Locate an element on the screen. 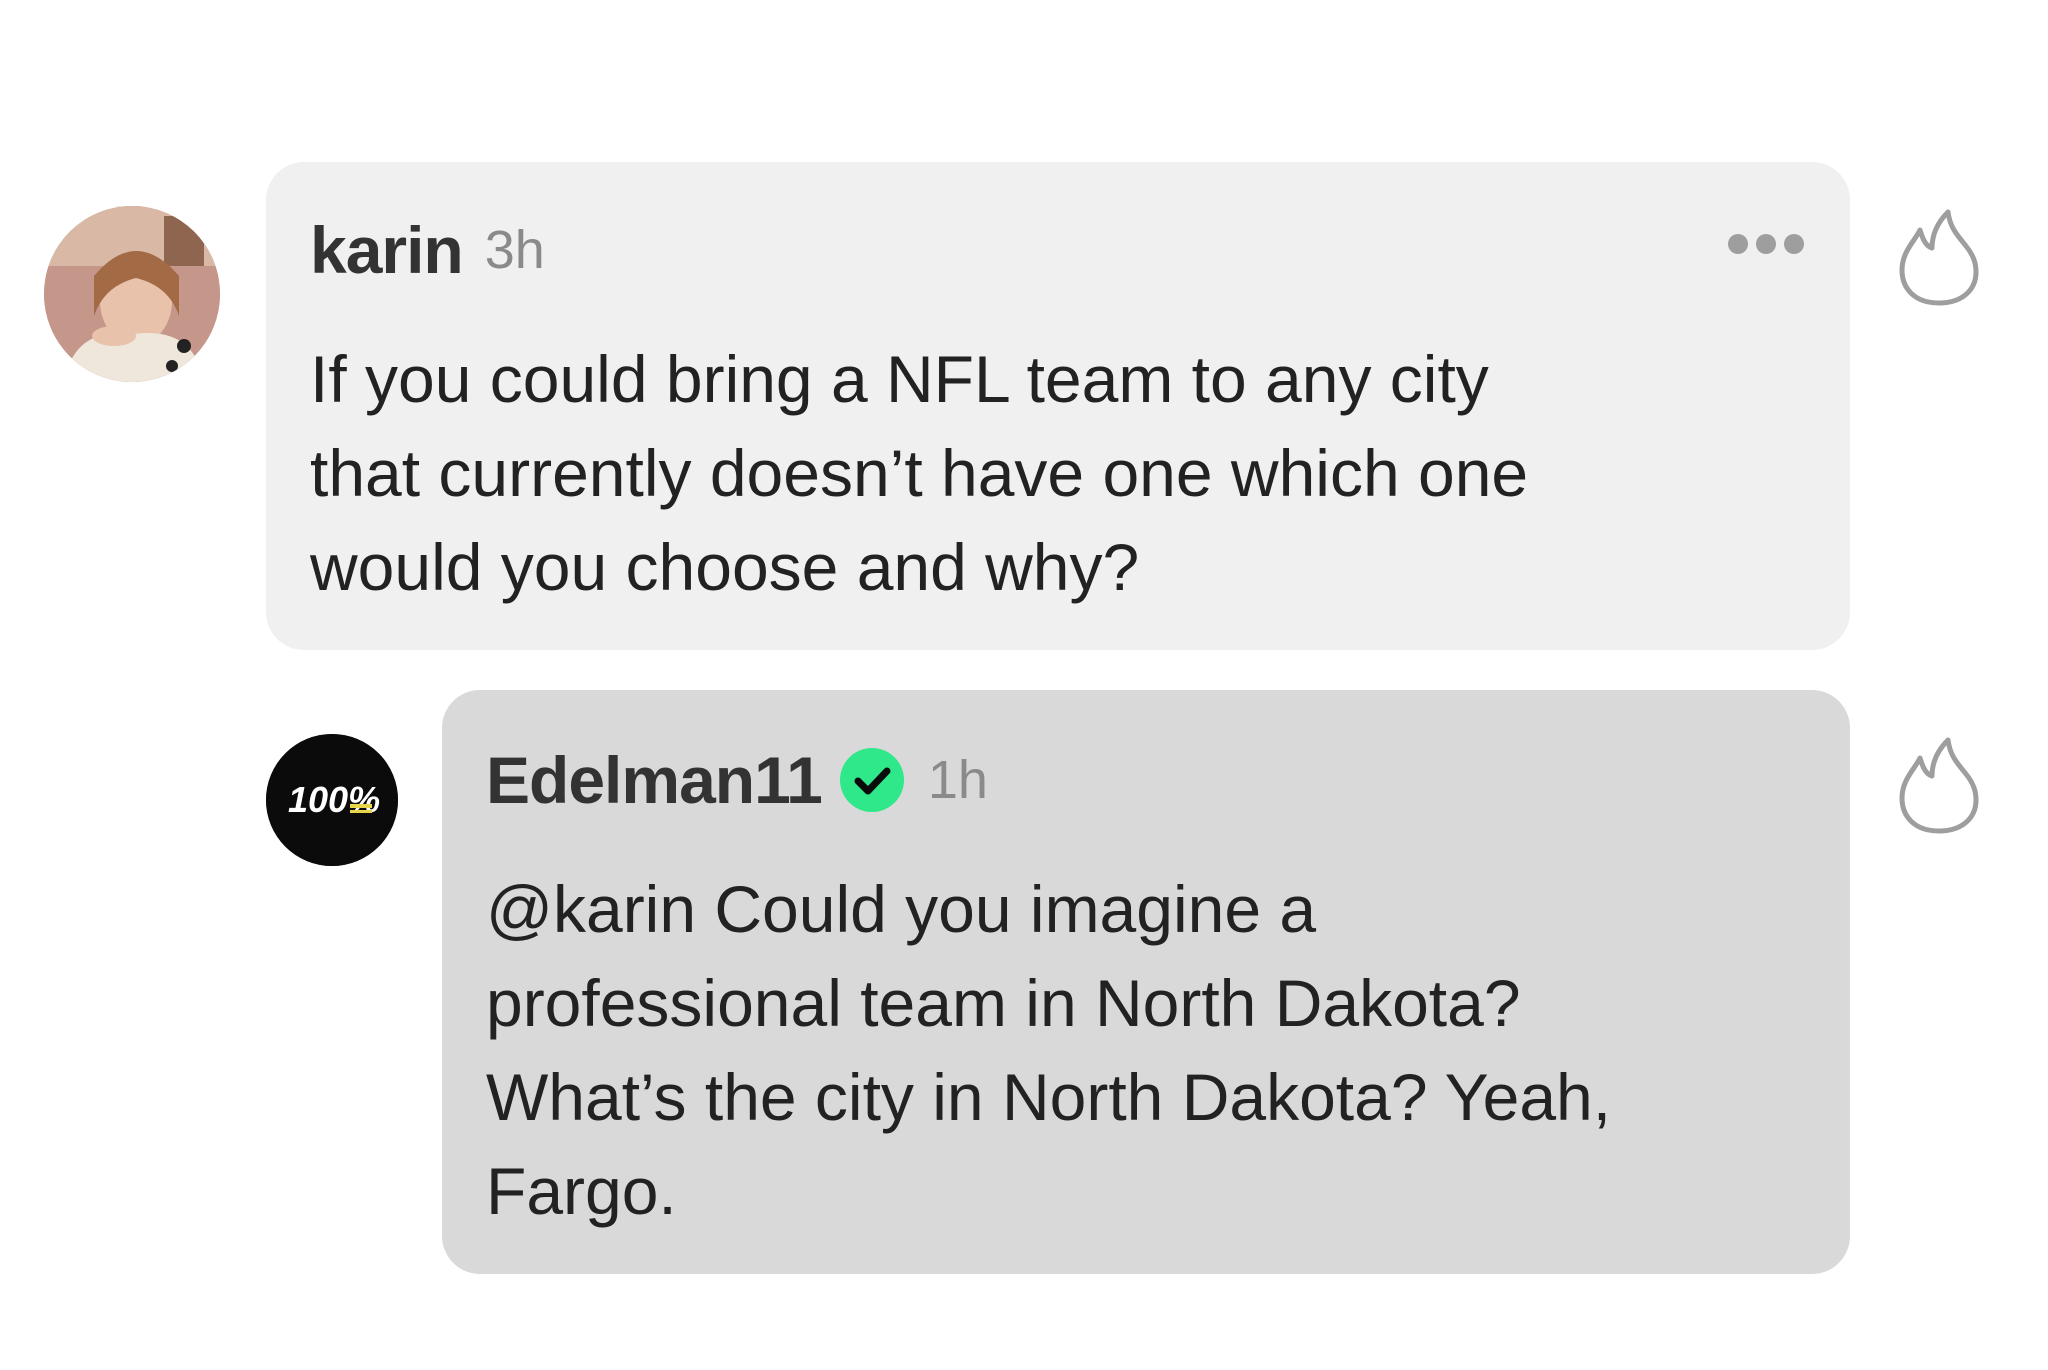 The height and width of the screenshot is (1370, 2048). comment-header: karin 3h is located at coordinates (427, 250).